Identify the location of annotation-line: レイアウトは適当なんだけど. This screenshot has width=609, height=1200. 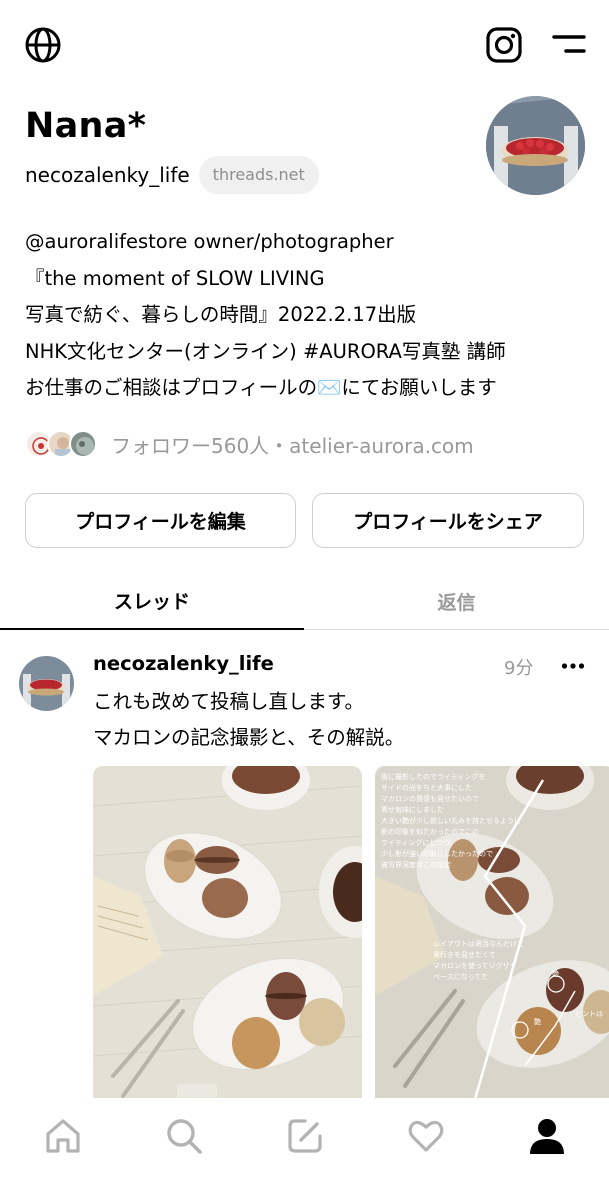
(478, 943).